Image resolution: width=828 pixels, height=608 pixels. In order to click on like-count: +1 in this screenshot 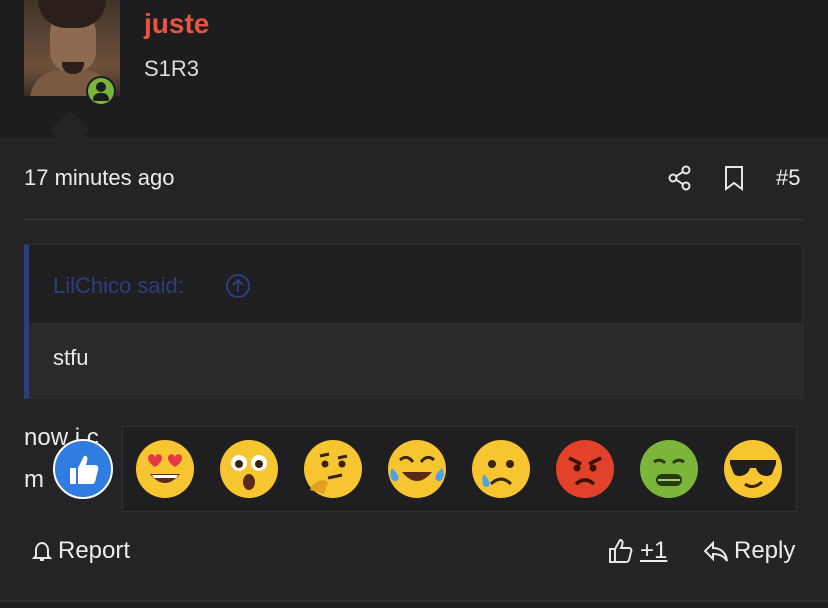, I will do `click(653, 551)`.